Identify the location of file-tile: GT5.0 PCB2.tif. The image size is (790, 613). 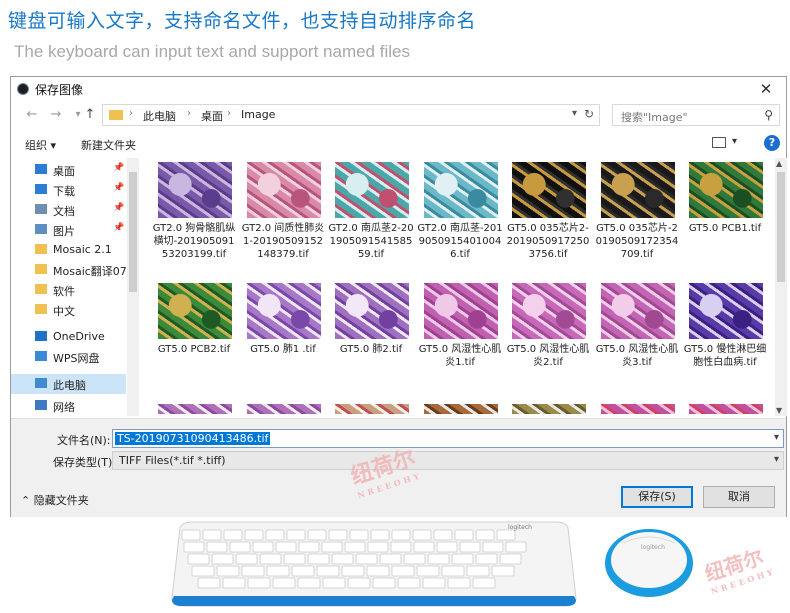
(194, 342).